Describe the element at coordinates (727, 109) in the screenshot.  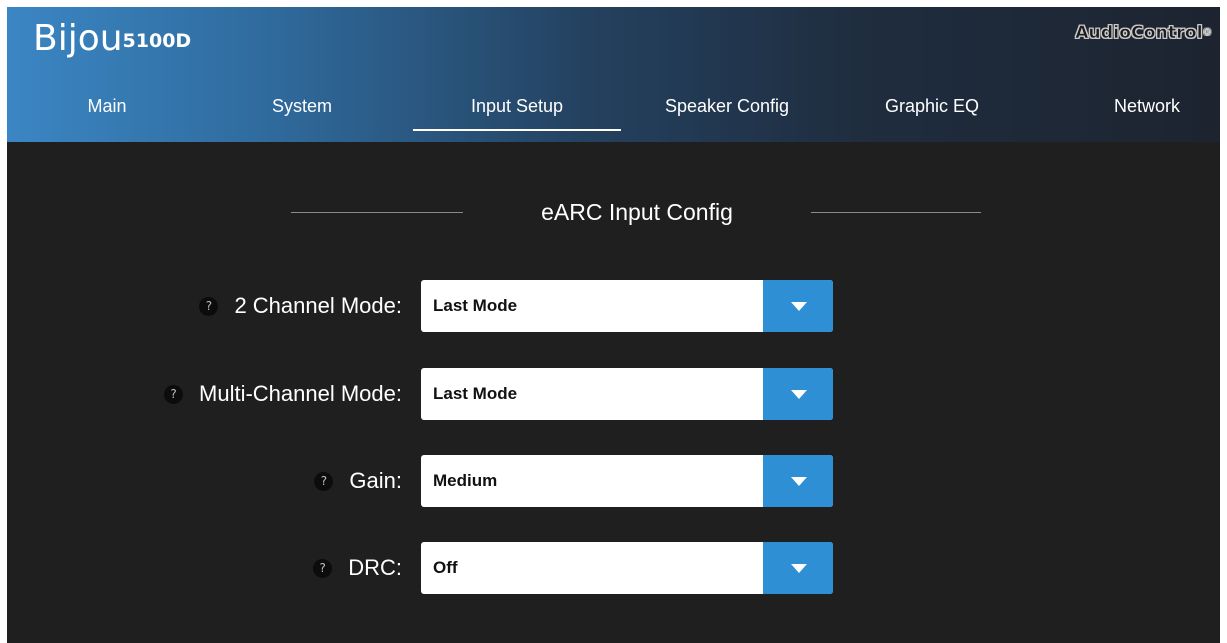
I see `tab-speaker-config: Speaker Config` at that location.